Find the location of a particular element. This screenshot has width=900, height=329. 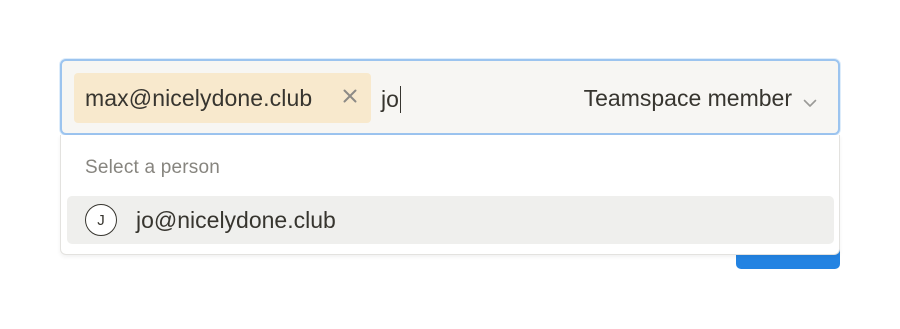

role-dropdown-value: Teamspace member is located at coordinates (687, 97).